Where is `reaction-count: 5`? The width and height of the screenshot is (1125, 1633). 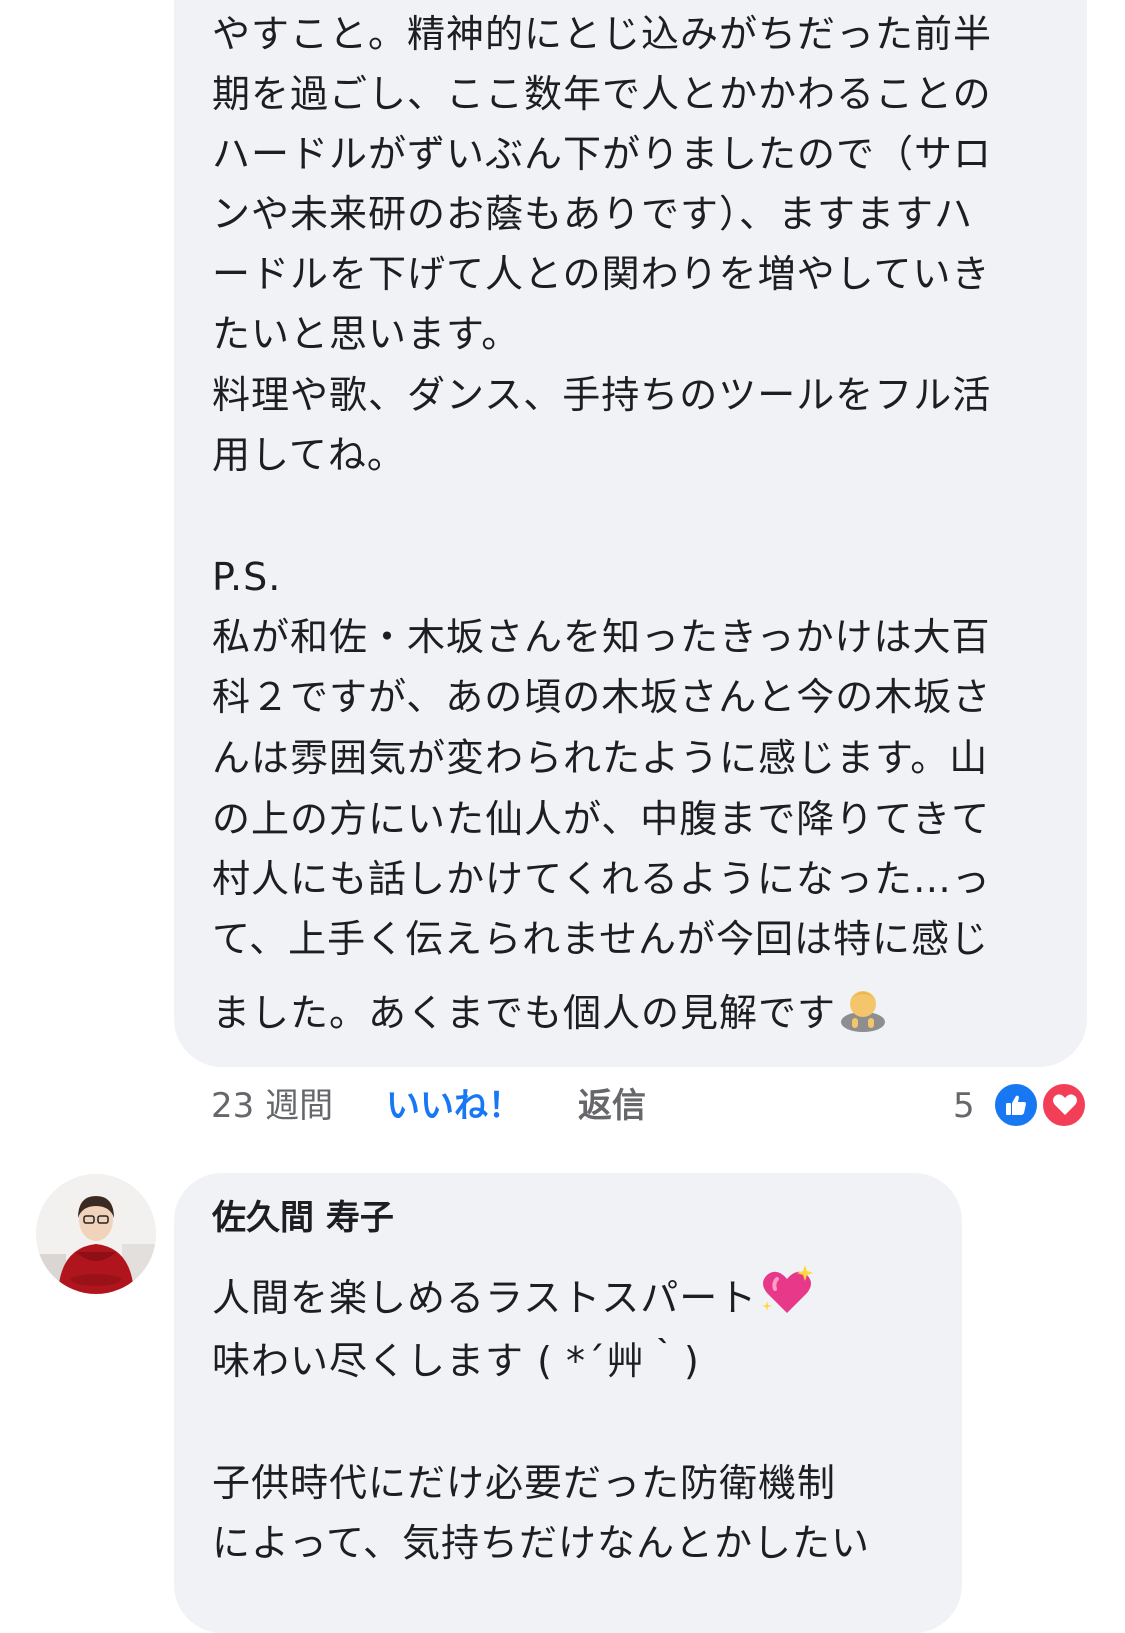 reaction-count: 5 is located at coordinates (964, 1106).